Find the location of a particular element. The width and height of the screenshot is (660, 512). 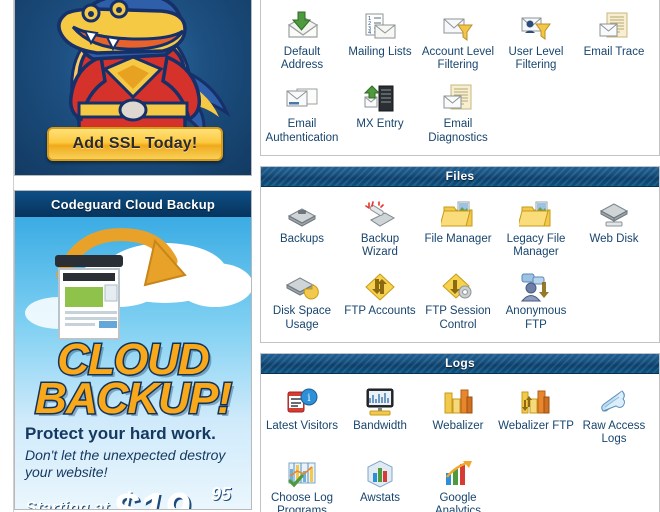

feature-label: FTP Accounts is located at coordinates (380, 311).